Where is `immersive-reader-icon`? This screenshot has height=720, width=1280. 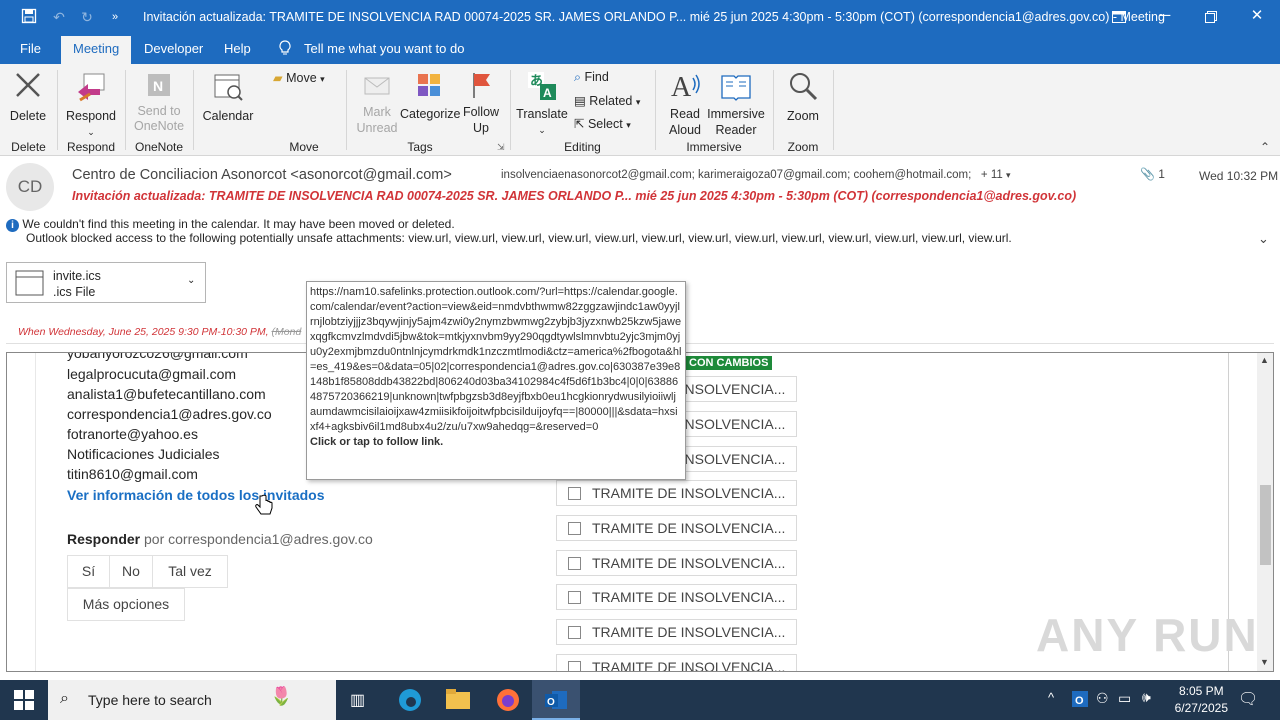
immersive-reader-icon is located at coordinates (736, 88).